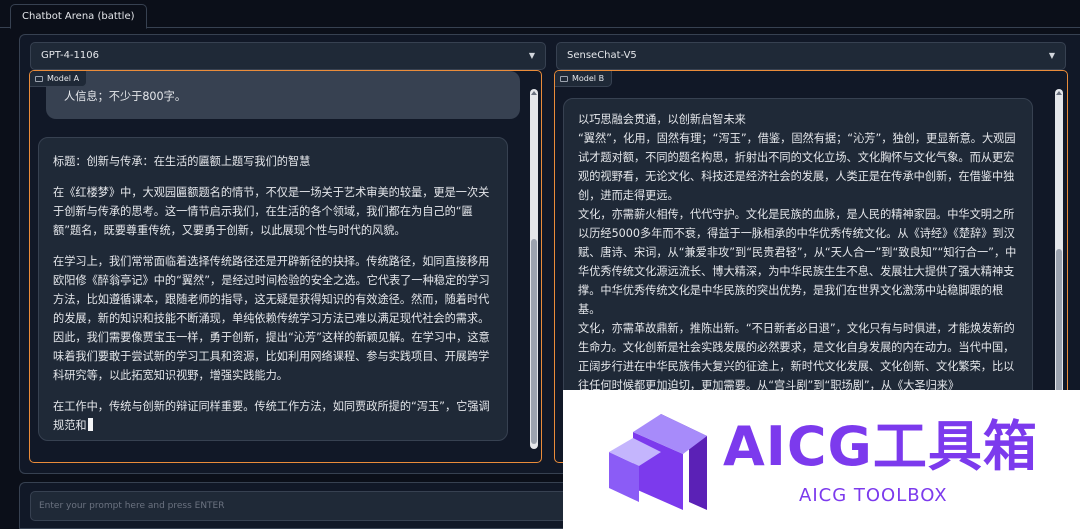 The width and height of the screenshot is (1080, 529). I want to click on model-b-label: Model B, so click(584, 79).